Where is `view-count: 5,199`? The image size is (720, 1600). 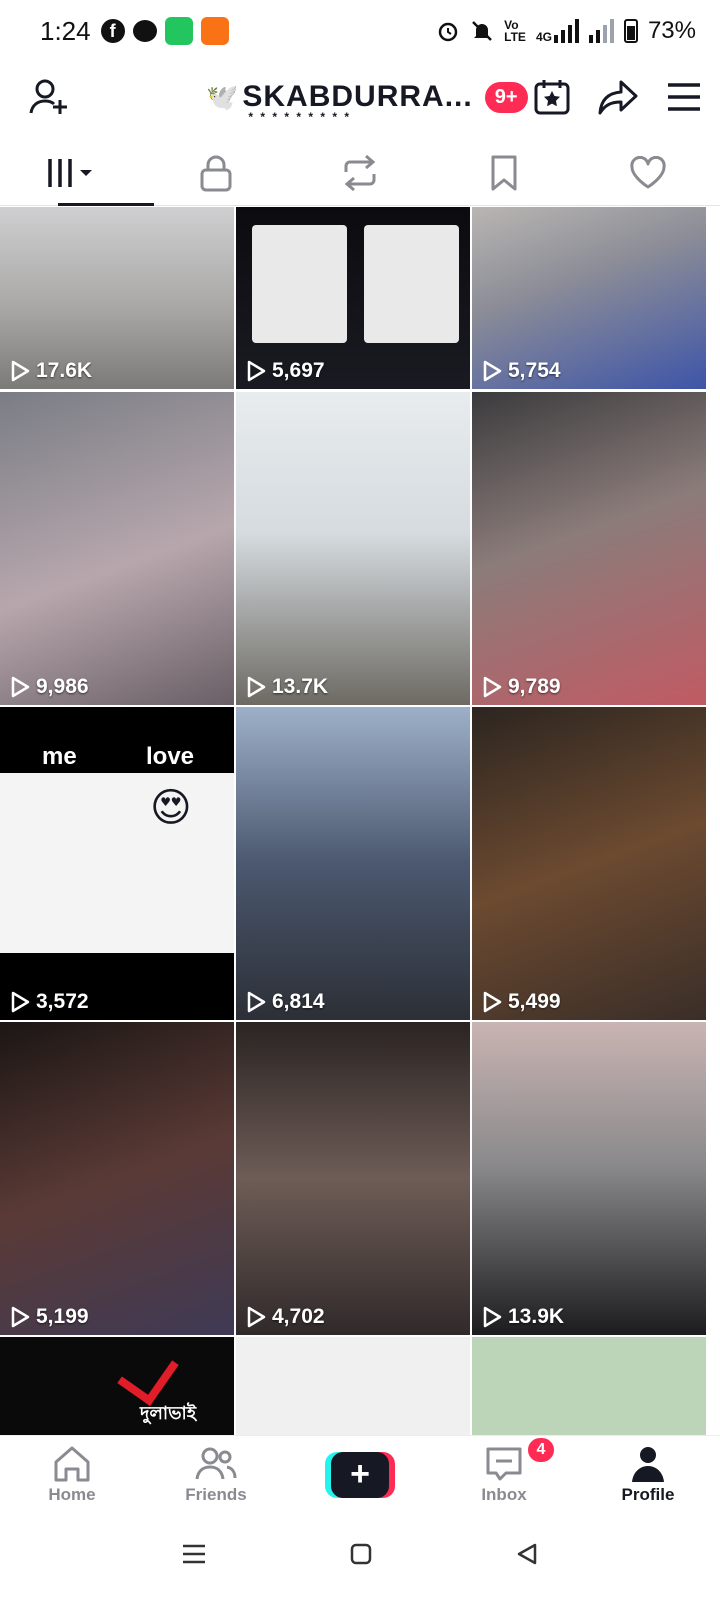 view-count: 5,199 is located at coordinates (49, 1317).